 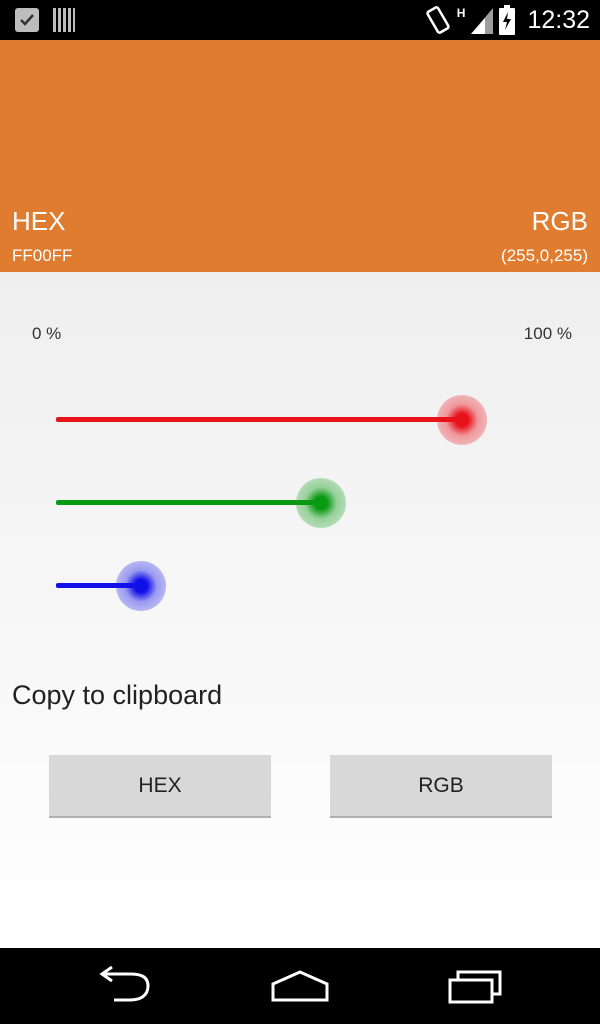 I want to click on blue-slider, so click(x=281, y=586).